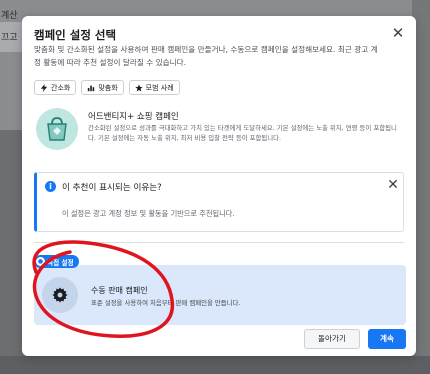 The width and height of the screenshot is (430, 374). Describe the element at coordinates (60, 295) in the screenshot. I see `gear-icon` at that location.